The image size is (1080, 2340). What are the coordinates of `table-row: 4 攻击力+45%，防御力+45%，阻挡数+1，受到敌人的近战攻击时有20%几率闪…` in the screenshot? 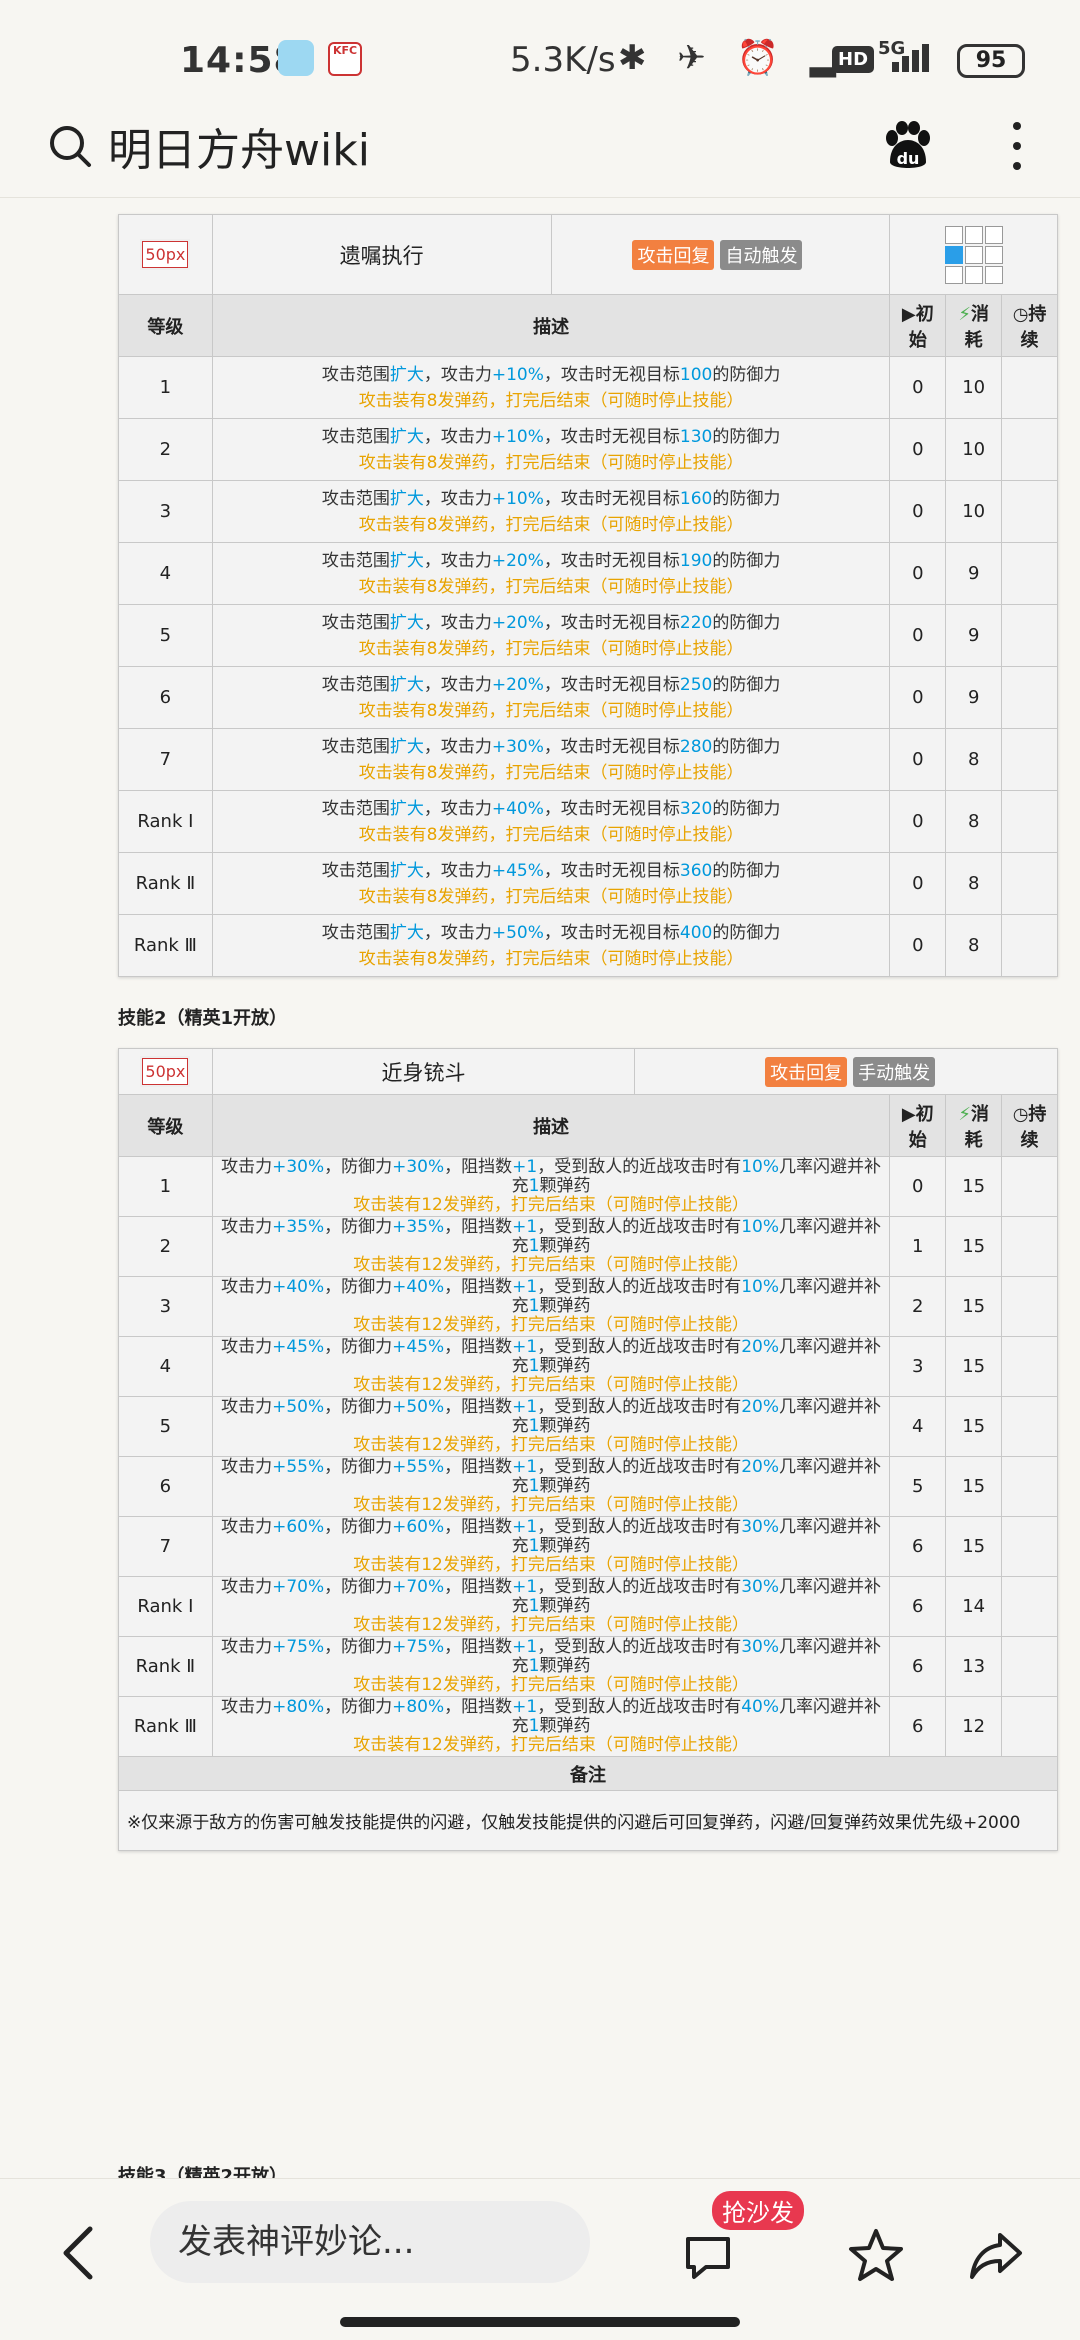 It's located at (588, 1366).